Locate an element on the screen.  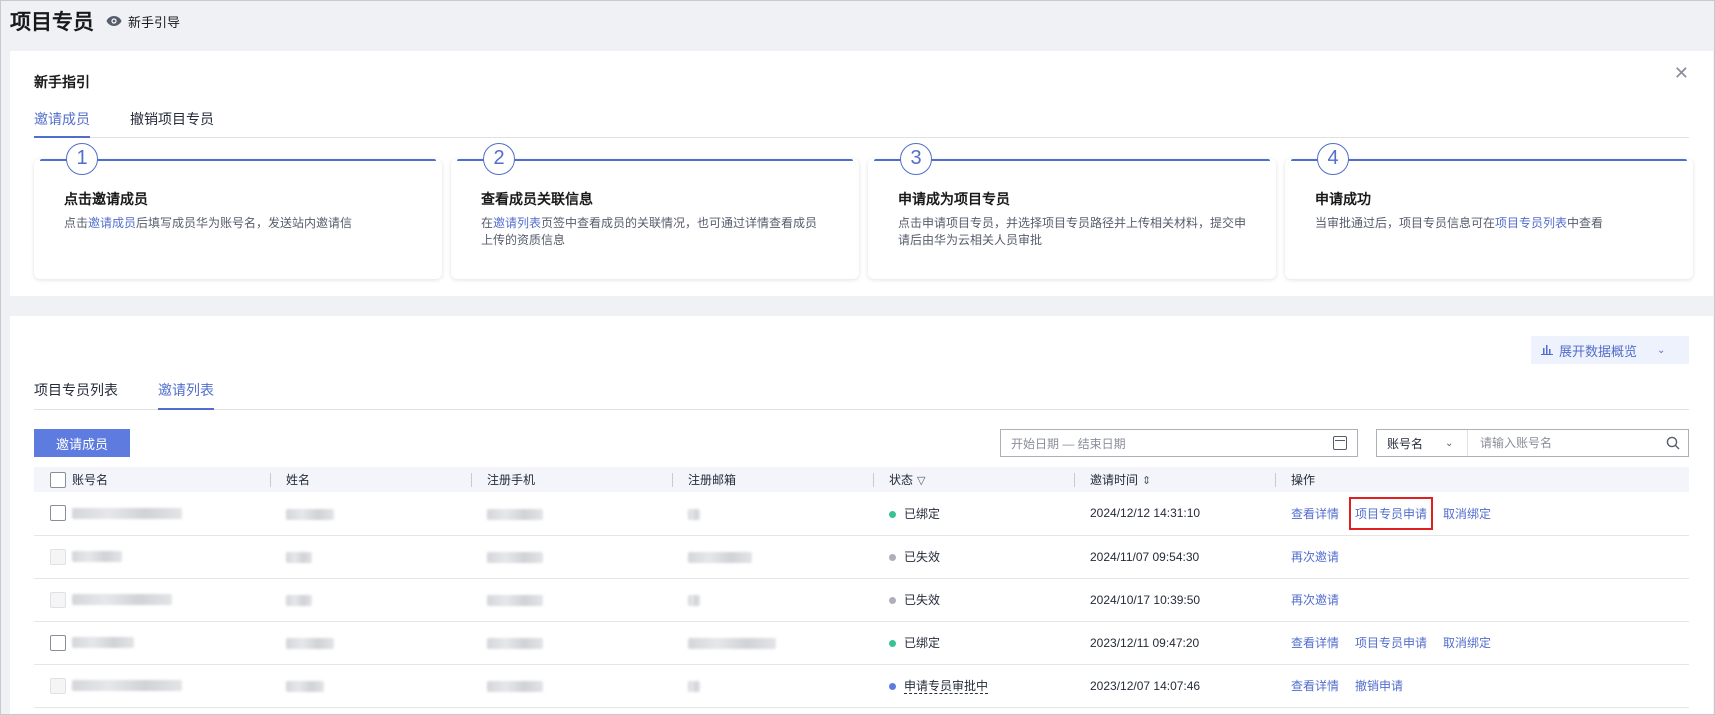
step-title: 查看成员关联信息 is located at coordinates (537, 199).